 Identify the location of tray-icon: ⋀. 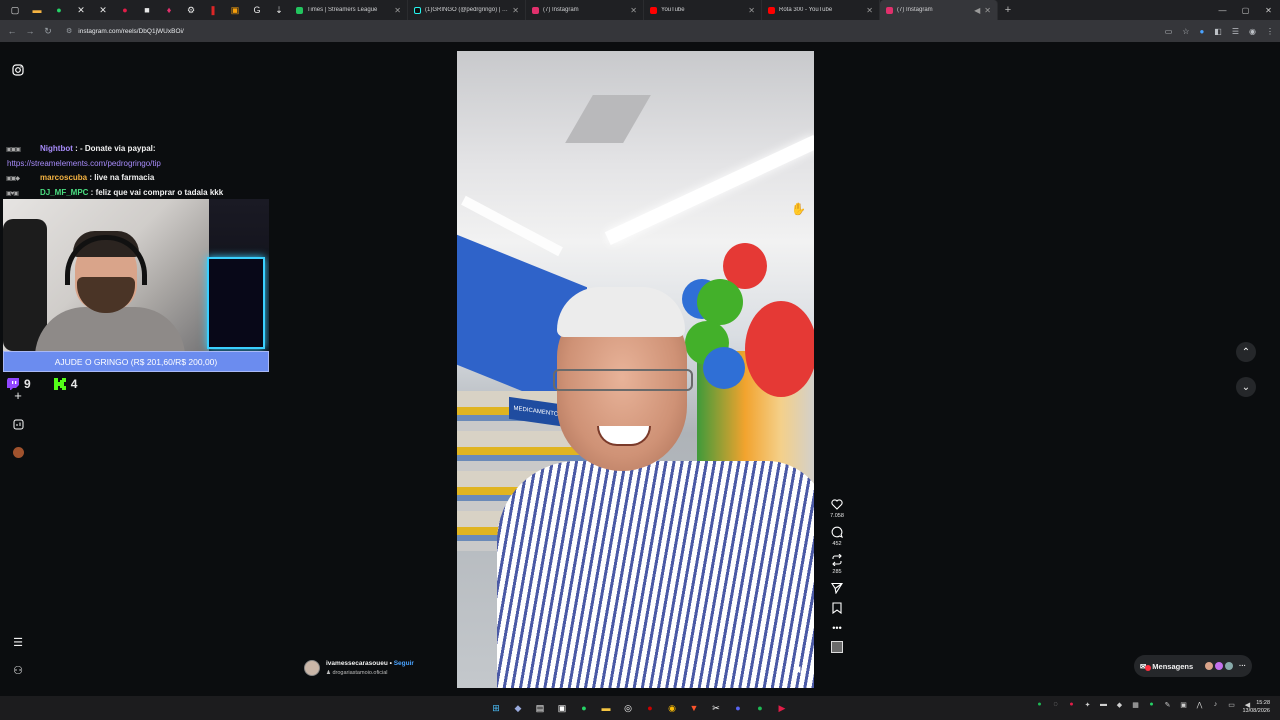
(1199, 708).